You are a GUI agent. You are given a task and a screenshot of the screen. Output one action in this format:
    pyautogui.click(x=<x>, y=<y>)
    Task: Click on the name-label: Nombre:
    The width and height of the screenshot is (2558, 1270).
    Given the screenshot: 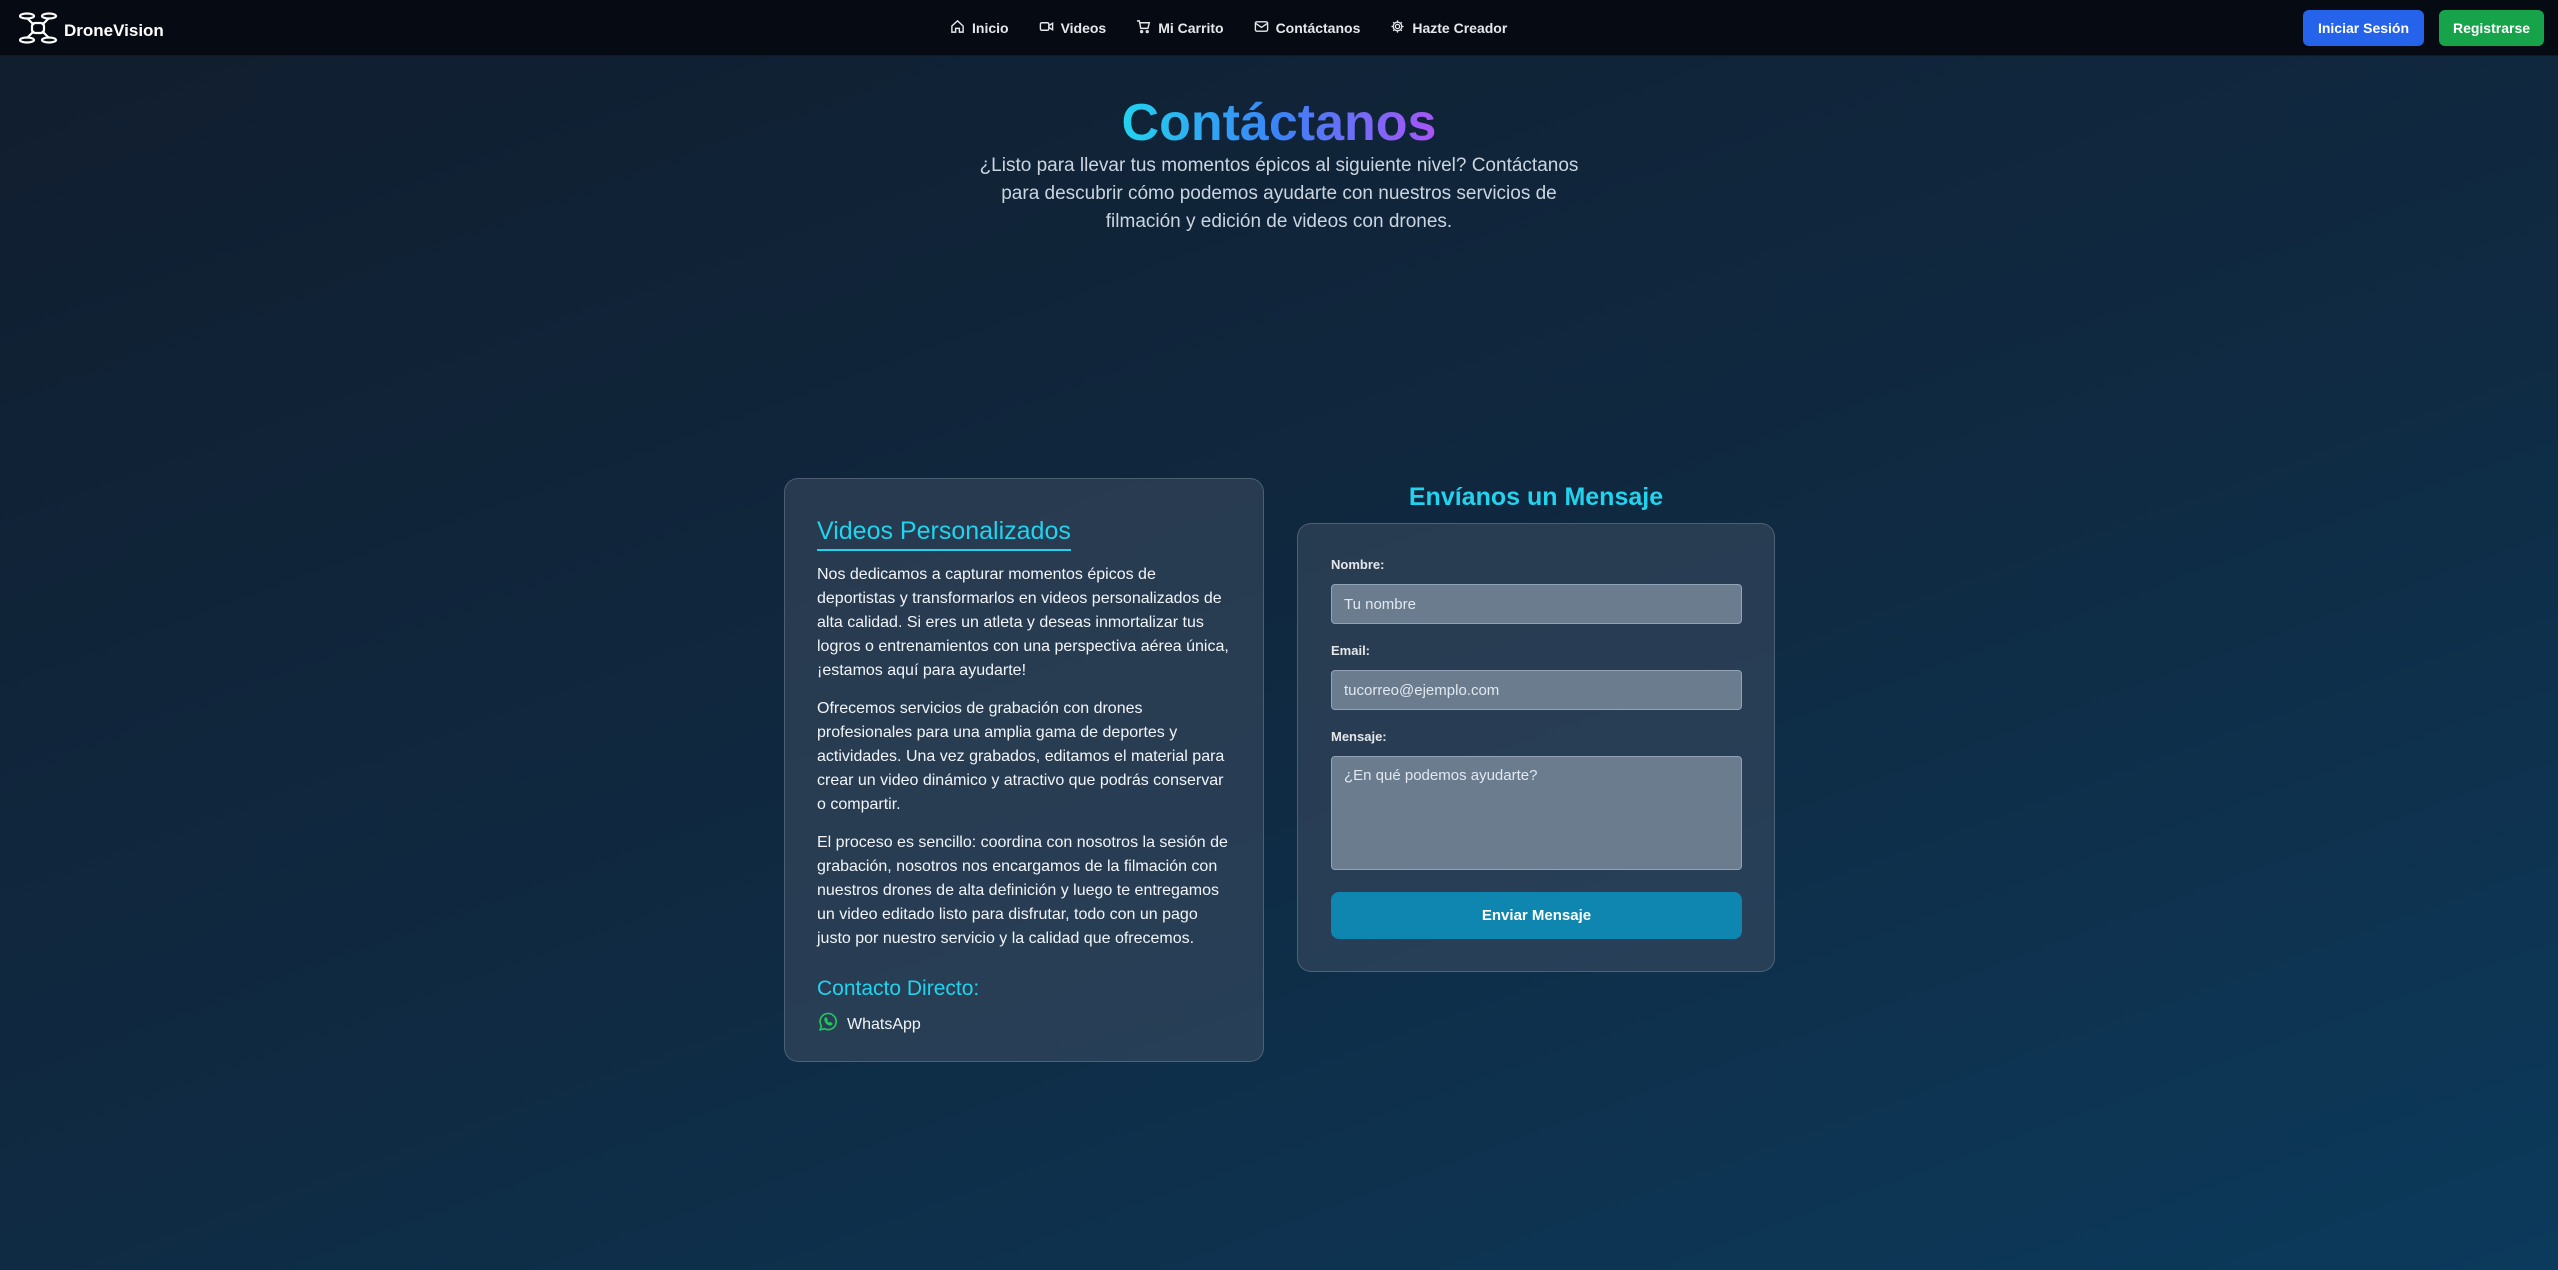 What is the action you would take?
    pyautogui.click(x=1358, y=564)
    